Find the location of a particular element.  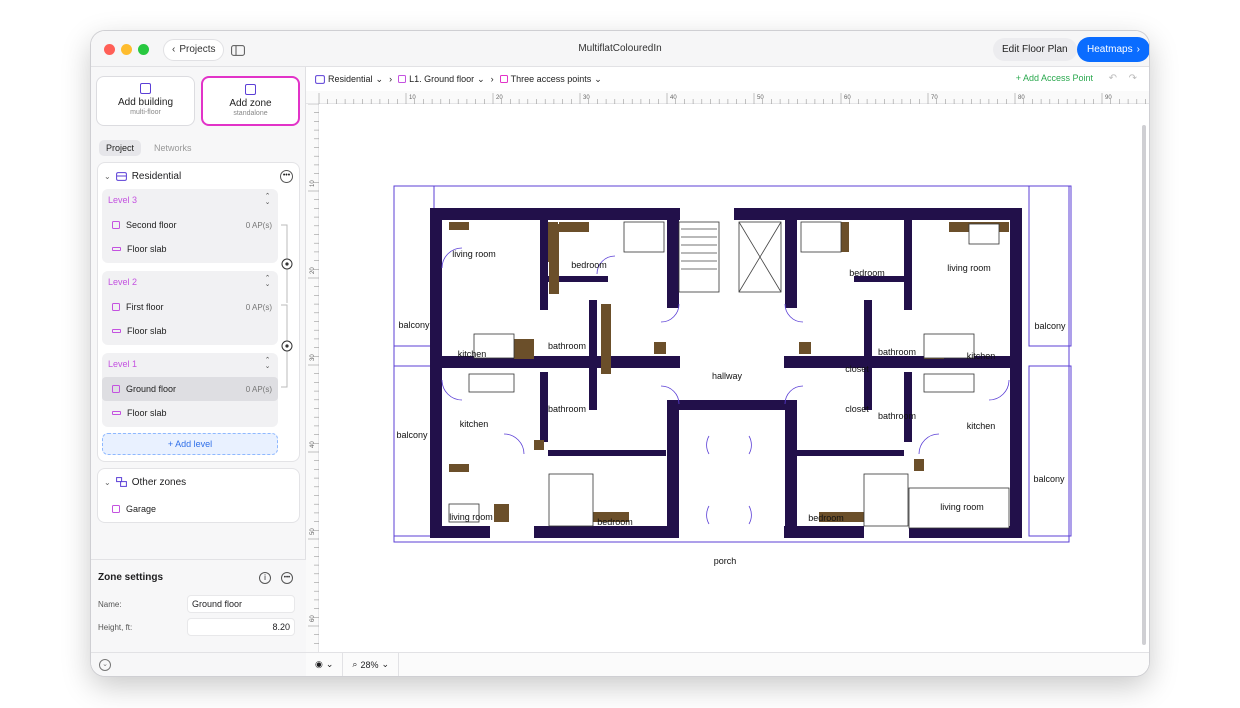

back-to-projects-button: ‹ Projects is located at coordinates (194, 50).